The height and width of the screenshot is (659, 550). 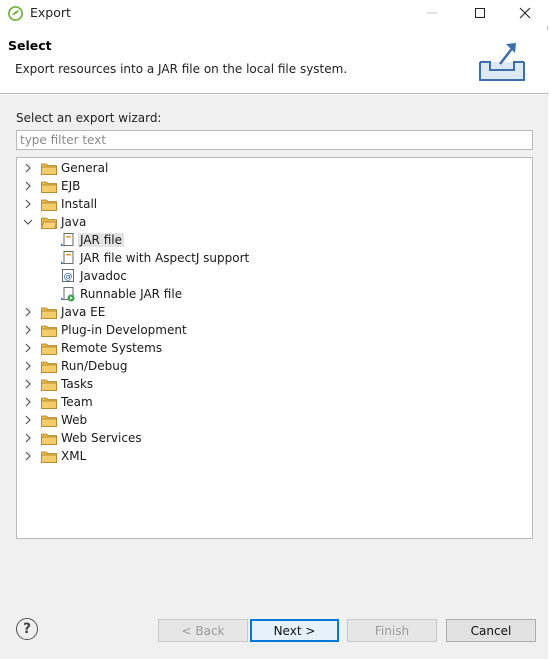 What do you see at coordinates (83, 312) in the screenshot?
I see `tree-item-label: Java EE` at bounding box center [83, 312].